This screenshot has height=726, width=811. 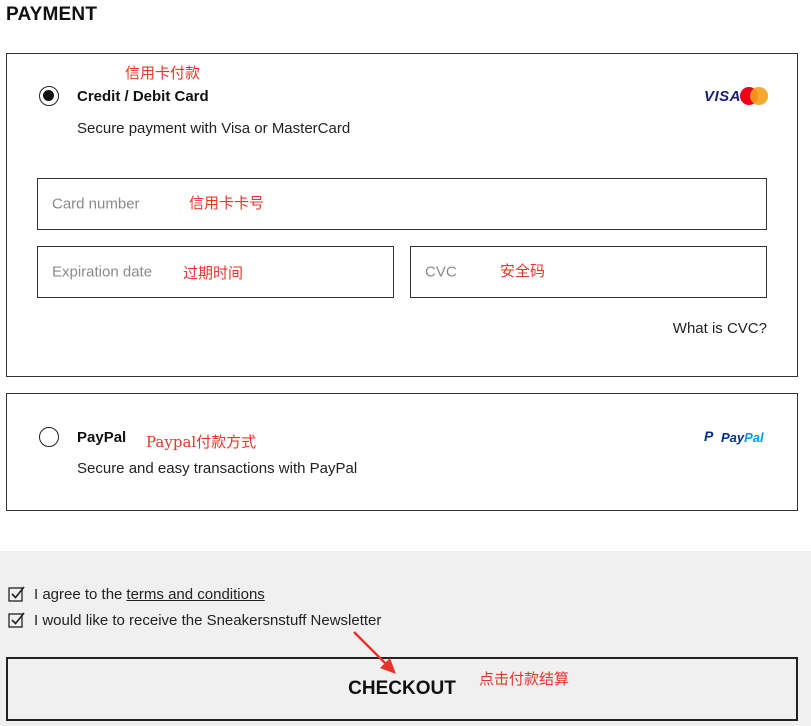 I want to click on credit-card-annotation: 信用卡付款, so click(x=163, y=73).